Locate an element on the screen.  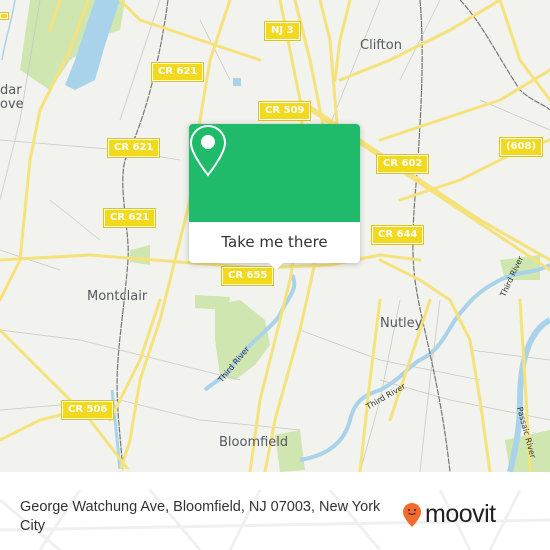
place-bloomfield: Bloomfield is located at coordinates (254, 442).